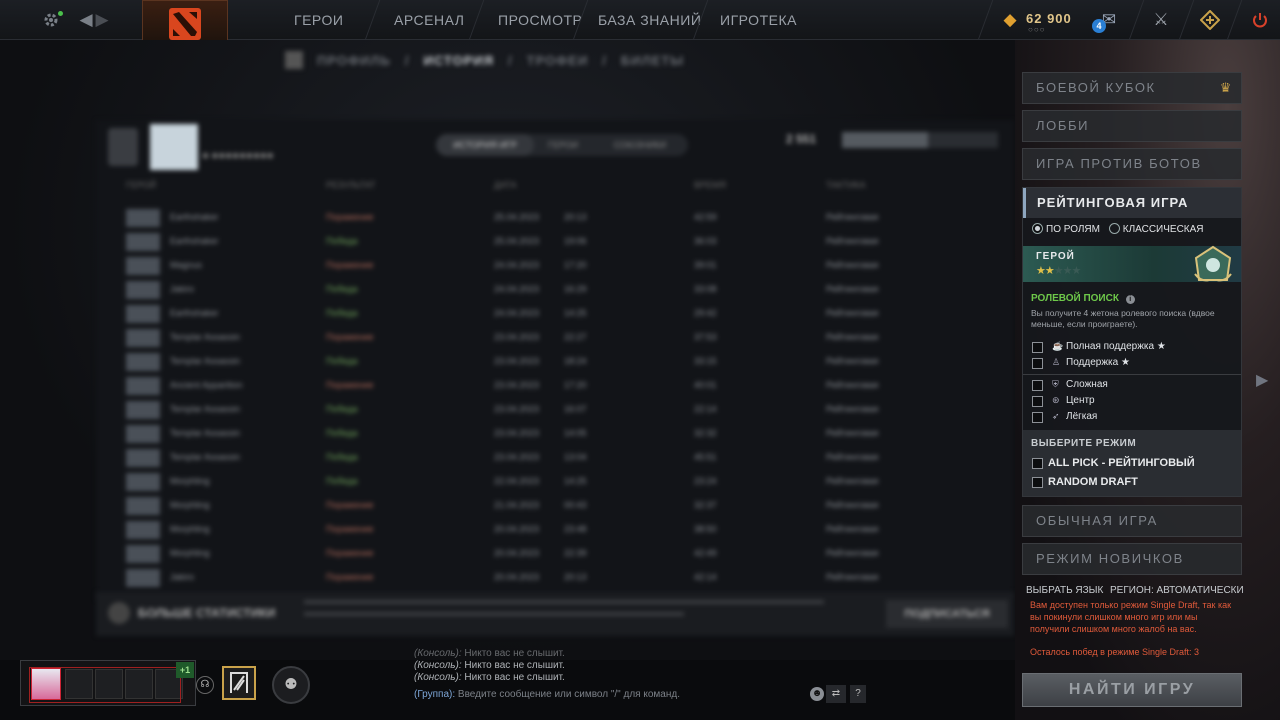  Describe the element at coordinates (705, 505) in the screenshot. I see `match-duration: 32:37` at that location.